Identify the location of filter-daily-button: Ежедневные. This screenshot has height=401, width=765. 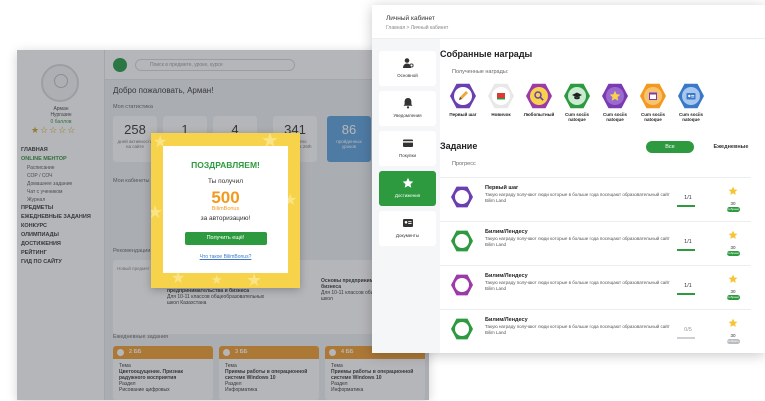
(731, 147).